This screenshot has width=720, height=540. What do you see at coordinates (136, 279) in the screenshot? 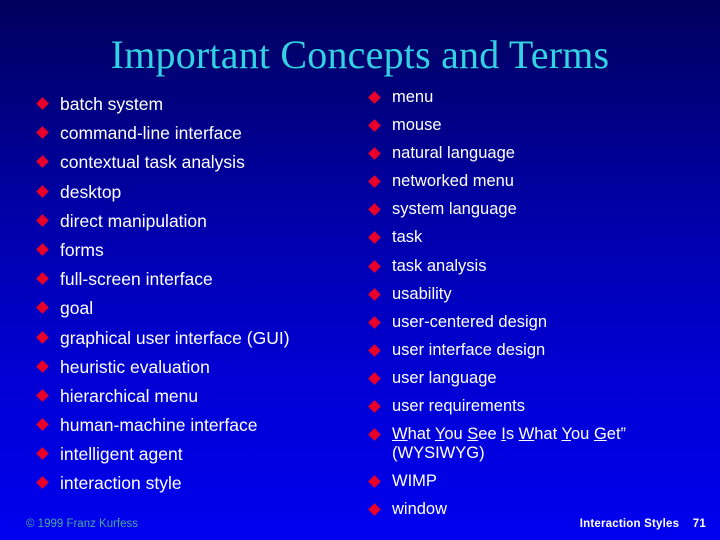
I see `list-item-label: full-screen interface` at bounding box center [136, 279].